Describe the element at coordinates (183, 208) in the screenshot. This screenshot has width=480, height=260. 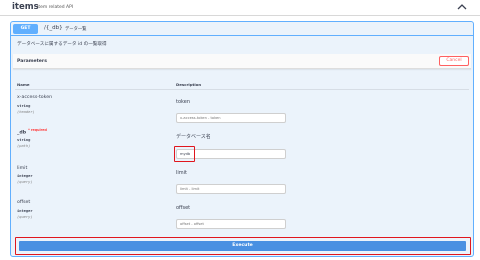
I see `param-desc-offset: offset` at that location.